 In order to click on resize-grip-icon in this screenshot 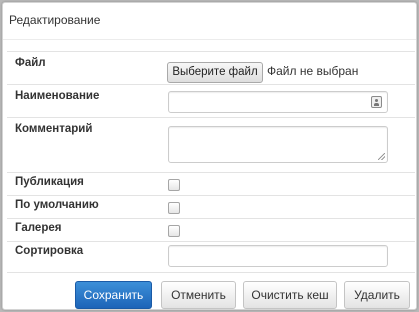, I will do `click(381, 156)`.